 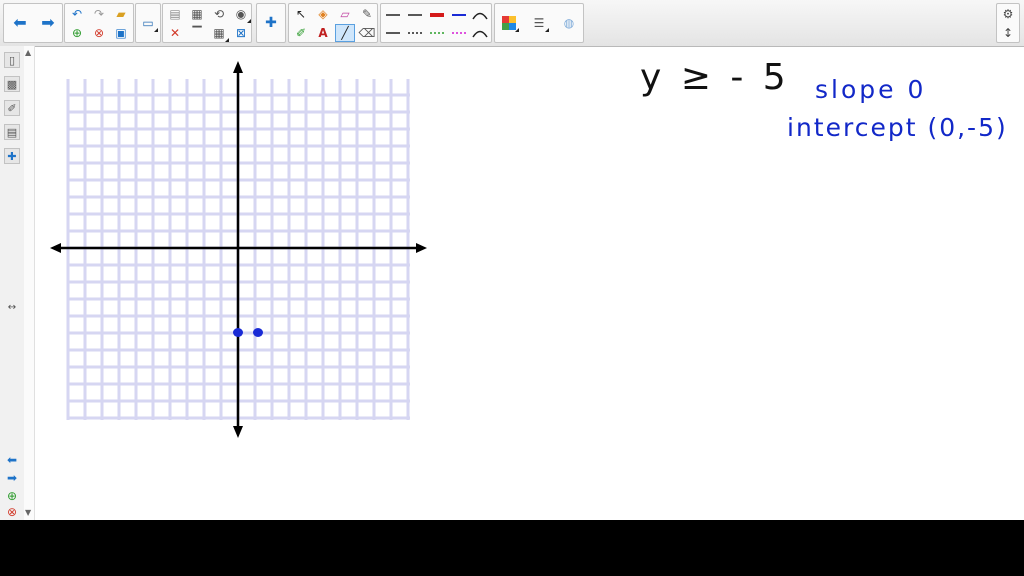 What do you see at coordinates (1008, 14) in the screenshot?
I see `gear-icon: ⚙` at bounding box center [1008, 14].